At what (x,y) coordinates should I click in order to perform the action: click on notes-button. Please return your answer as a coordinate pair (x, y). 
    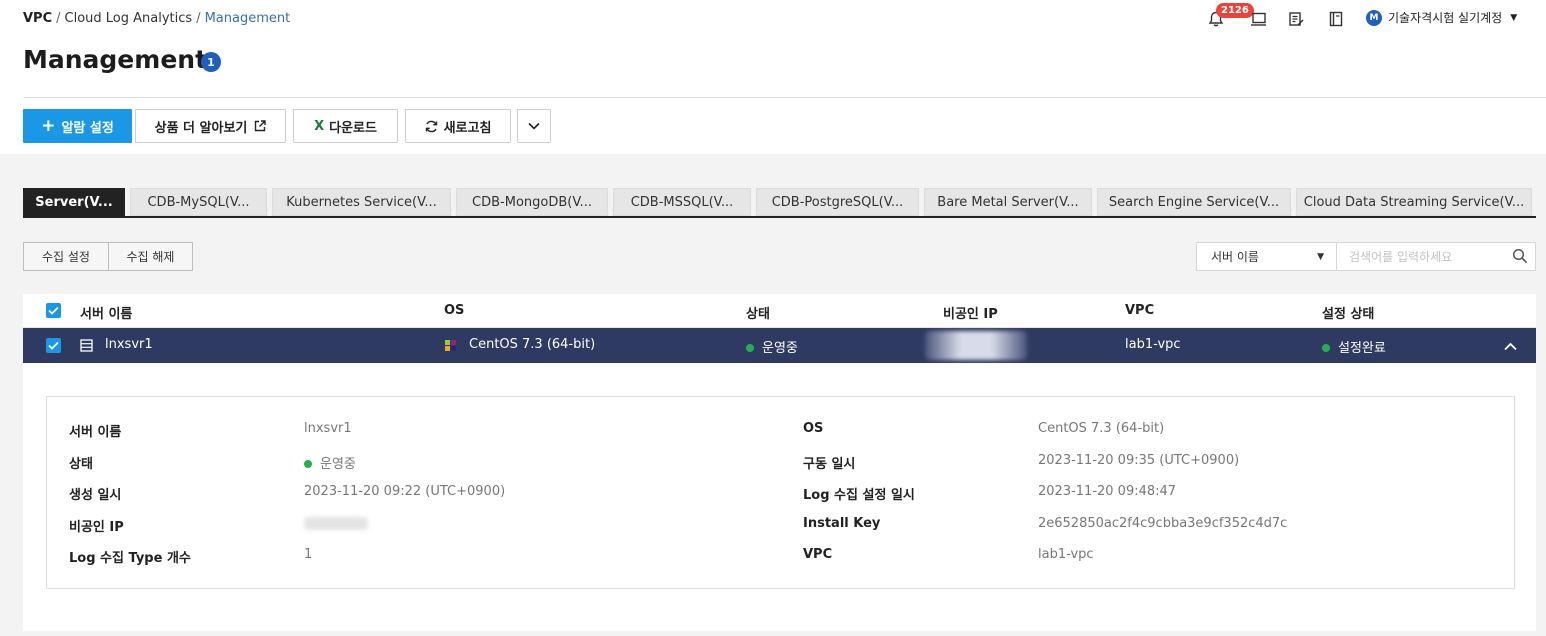
    Looking at the image, I should click on (1296, 19).